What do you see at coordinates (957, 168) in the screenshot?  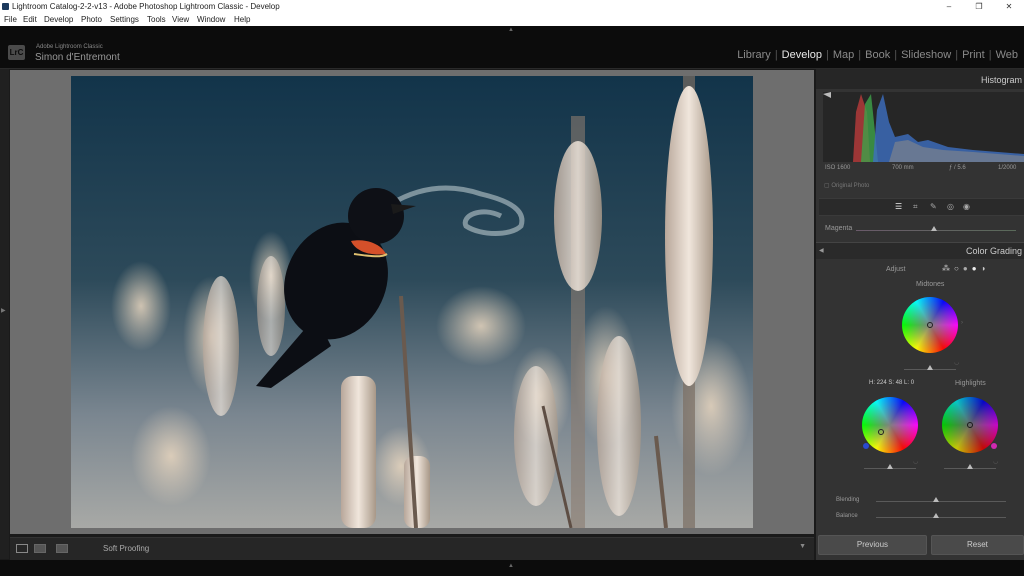 I see `exif-aperture: ƒ / 5.6` at bounding box center [957, 168].